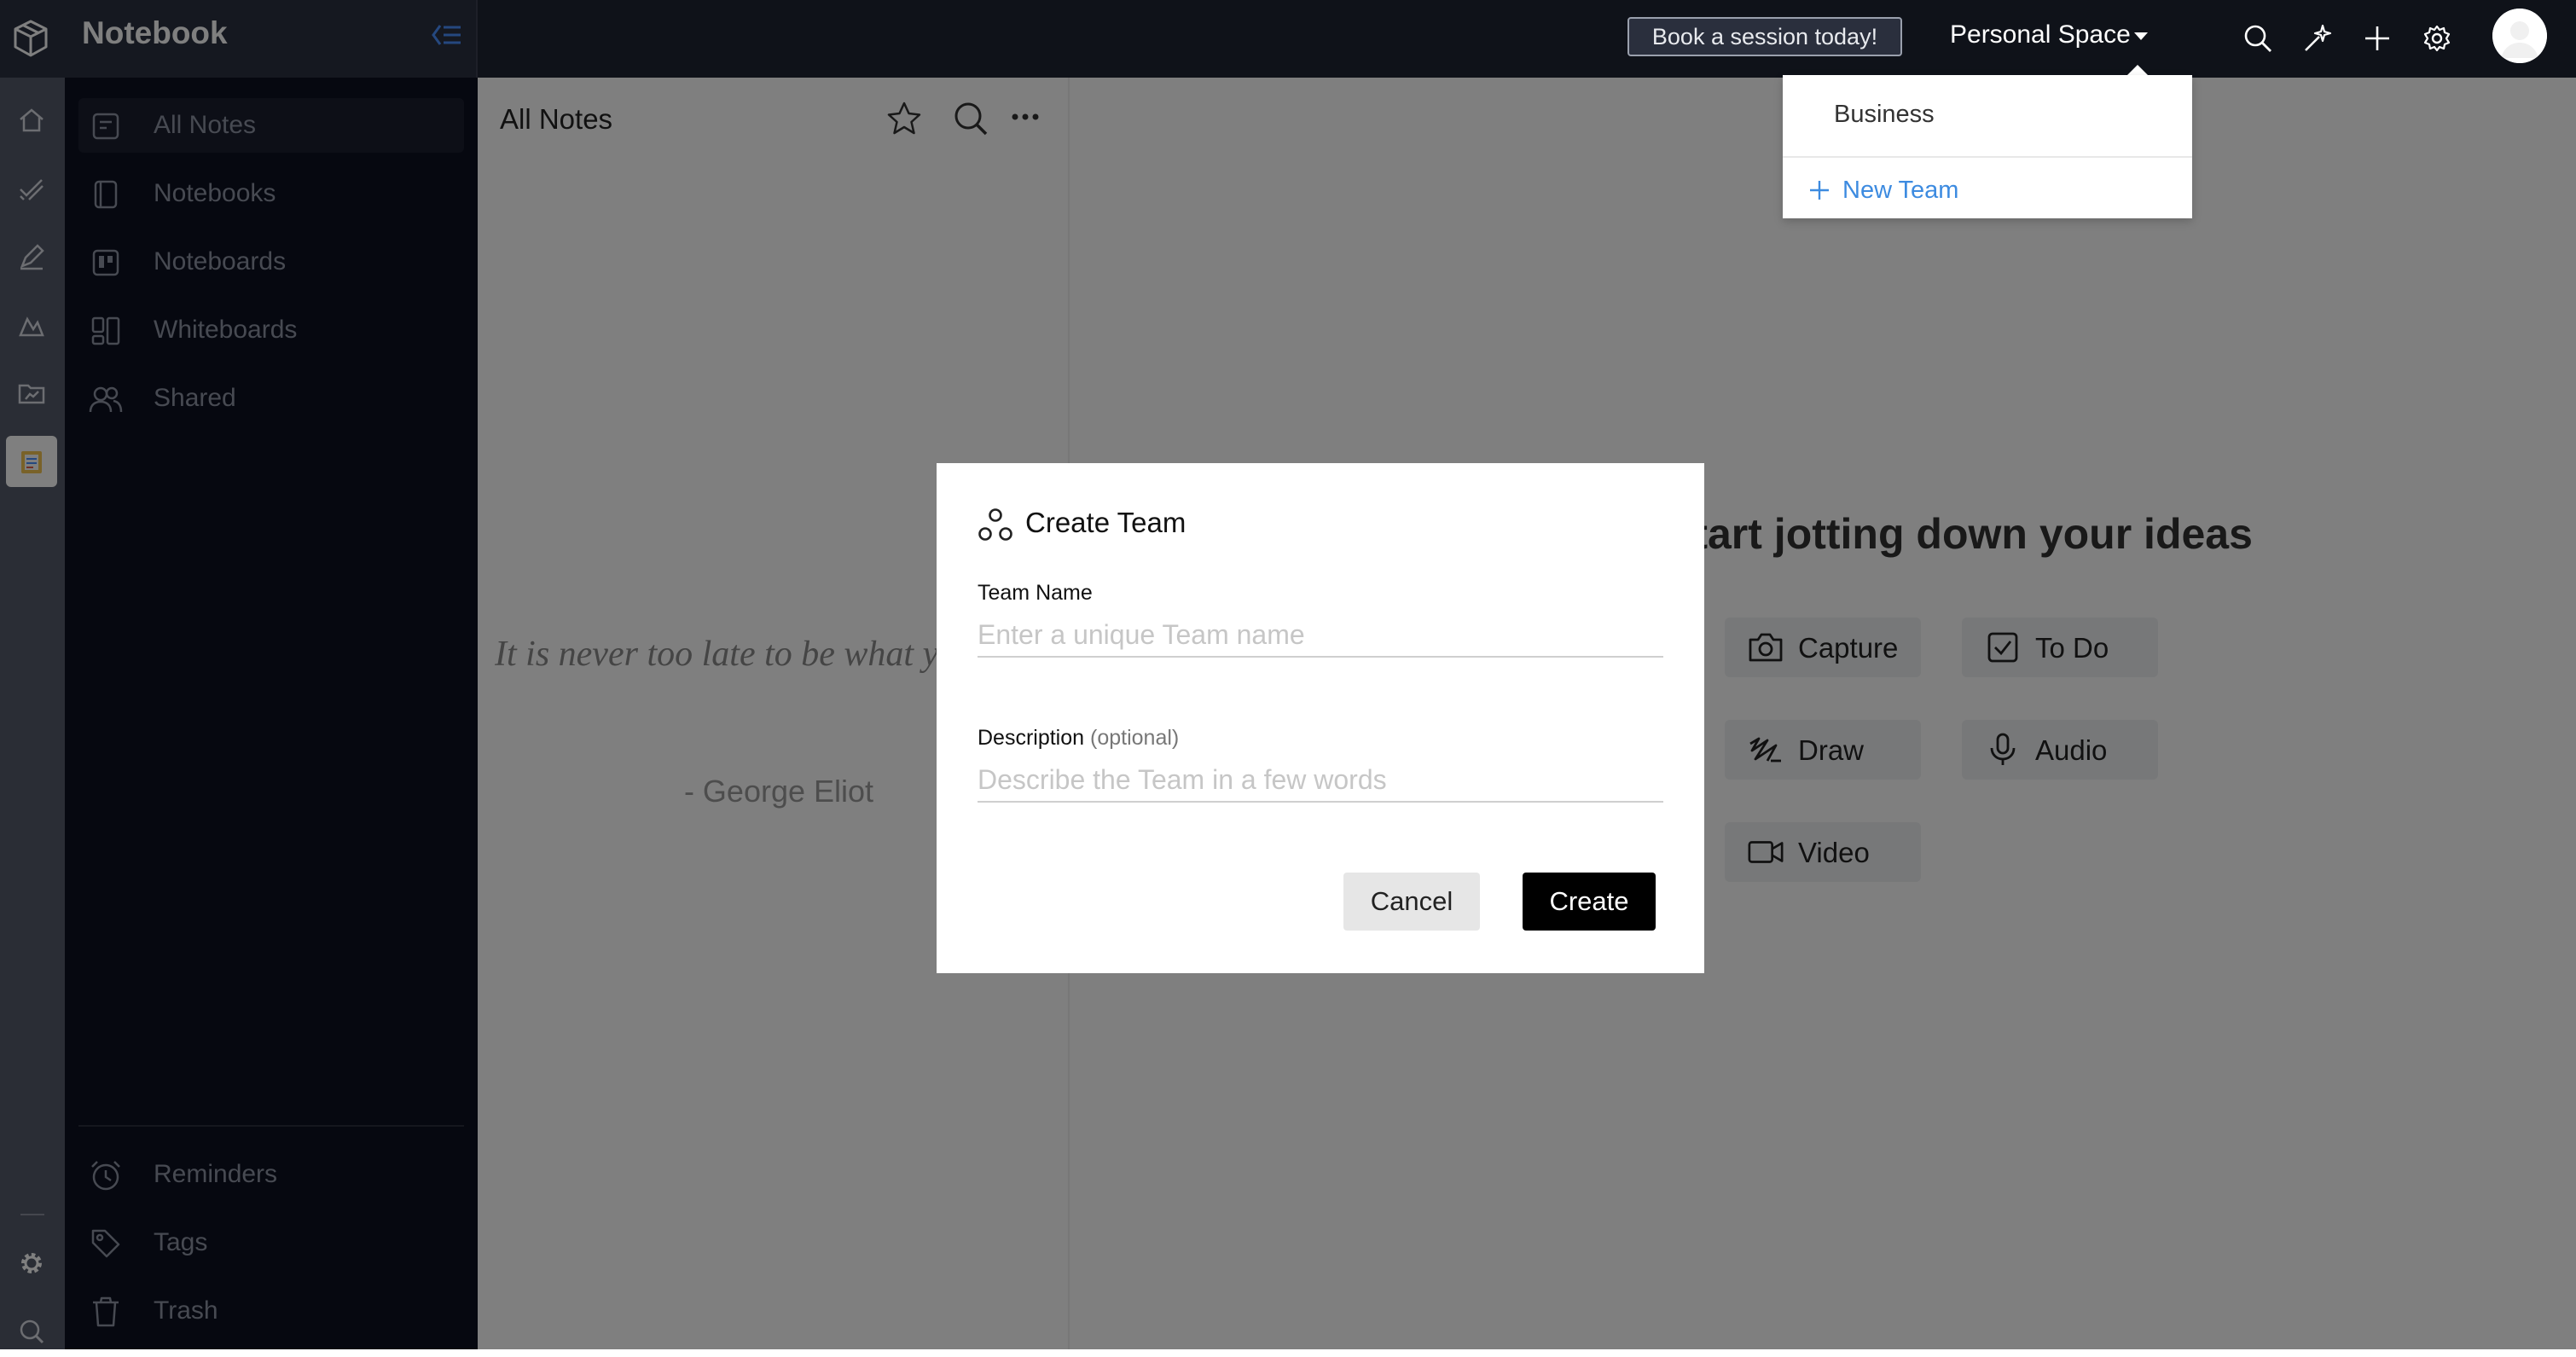 This screenshot has width=2576, height=1357. Describe the element at coordinates (1764, 36) in the screenshot. I see `book-session-button: Book a session today!` at that location.